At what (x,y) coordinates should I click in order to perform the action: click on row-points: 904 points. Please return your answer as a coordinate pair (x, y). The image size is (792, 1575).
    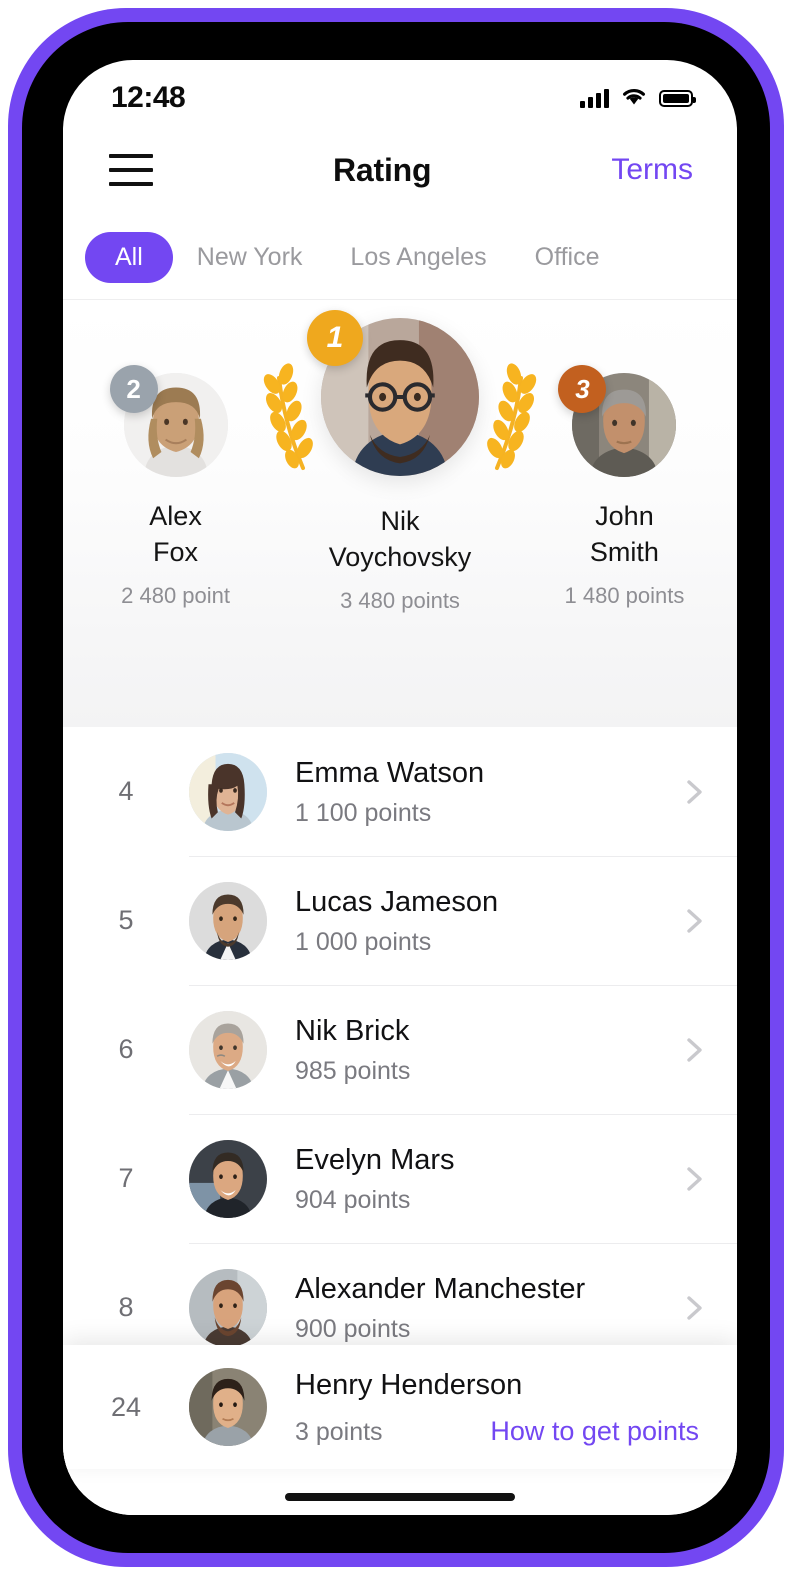
    Looking at the image, I should click on (353, 1200).